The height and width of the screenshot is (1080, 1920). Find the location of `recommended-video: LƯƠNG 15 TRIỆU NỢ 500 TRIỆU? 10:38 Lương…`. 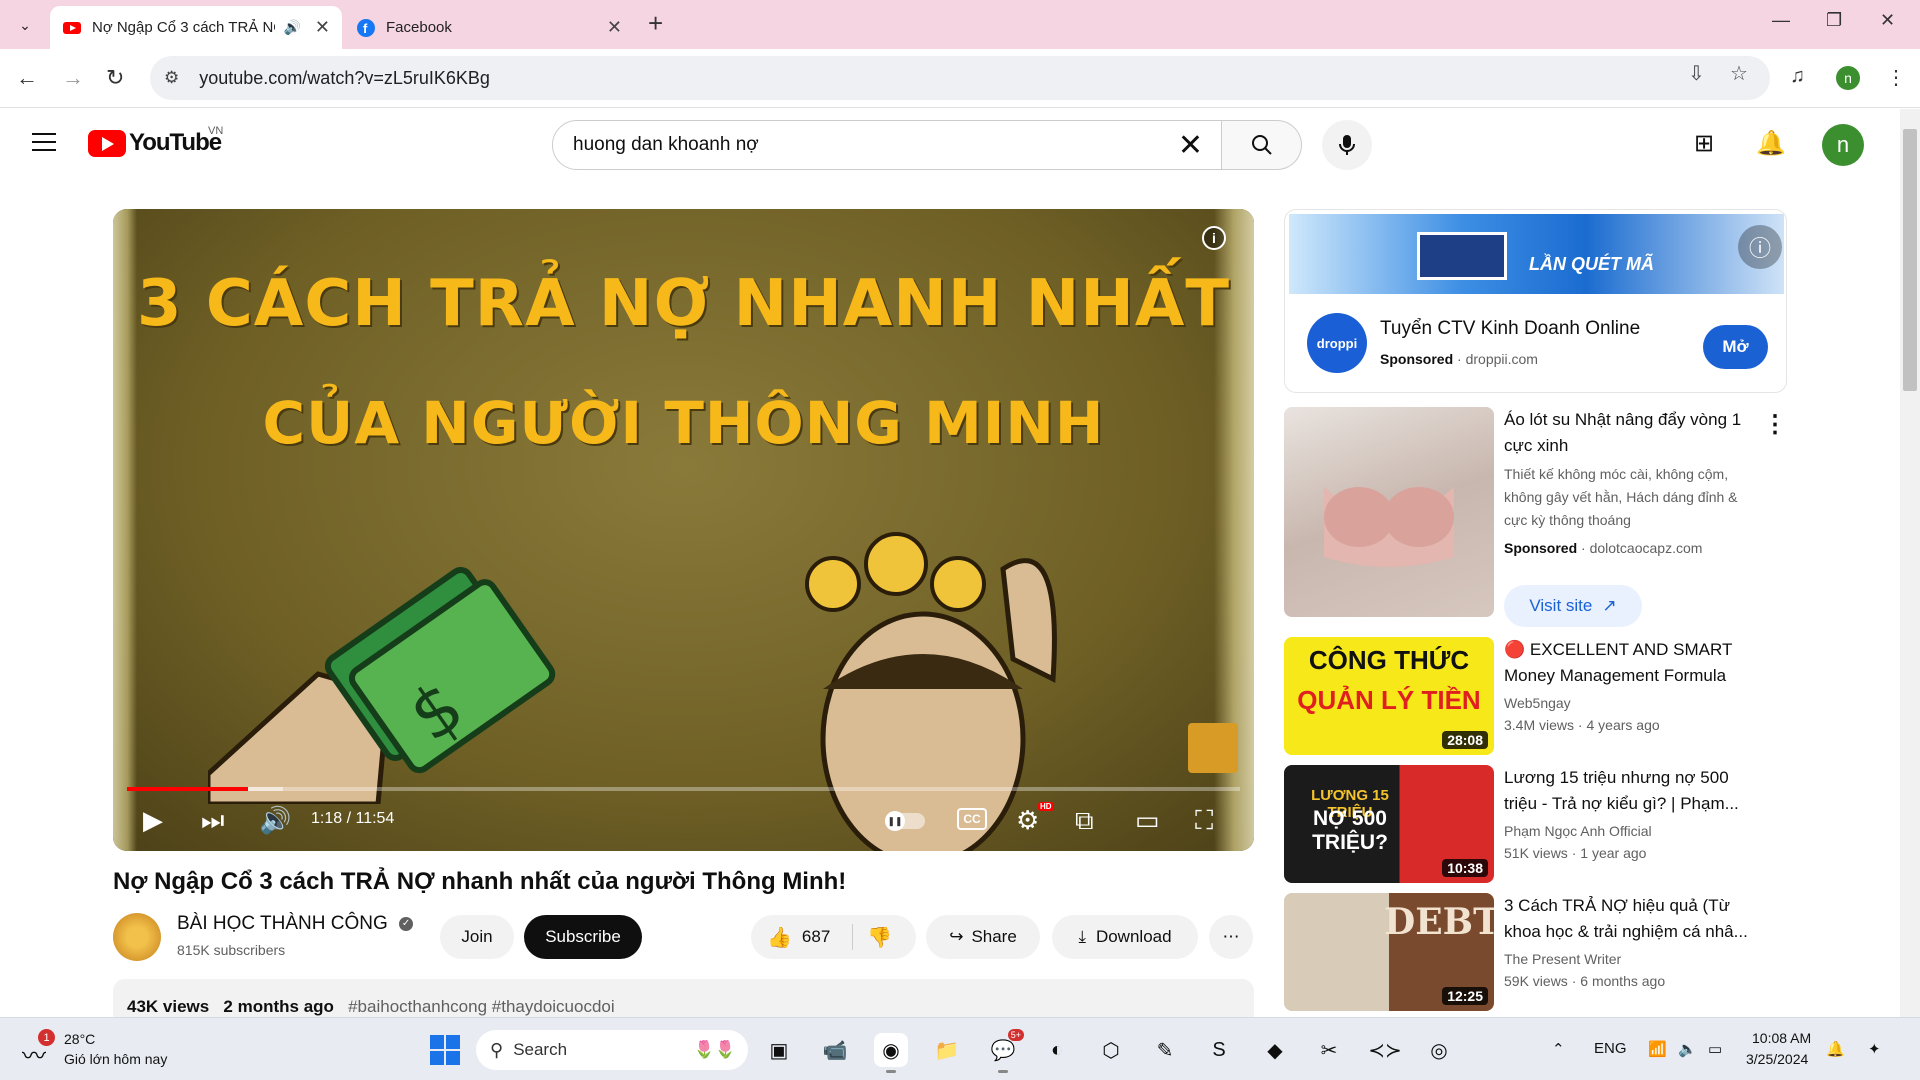

recommended-video: LƯƠNG 15 TRIỆU NỢ 500 TRIỆU? 10:38 Lương… is located at coordinates (1544, 824).